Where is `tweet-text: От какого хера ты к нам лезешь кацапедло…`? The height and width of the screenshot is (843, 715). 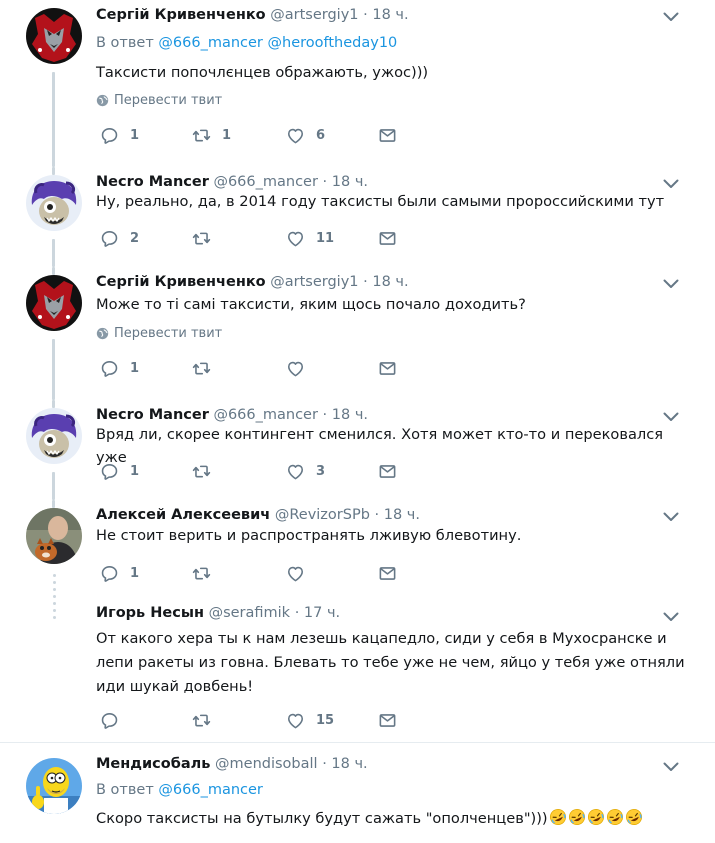
tweet-text: От какого хера ты к нам лезешь кацапедло… is located at coordinates (390, 662).